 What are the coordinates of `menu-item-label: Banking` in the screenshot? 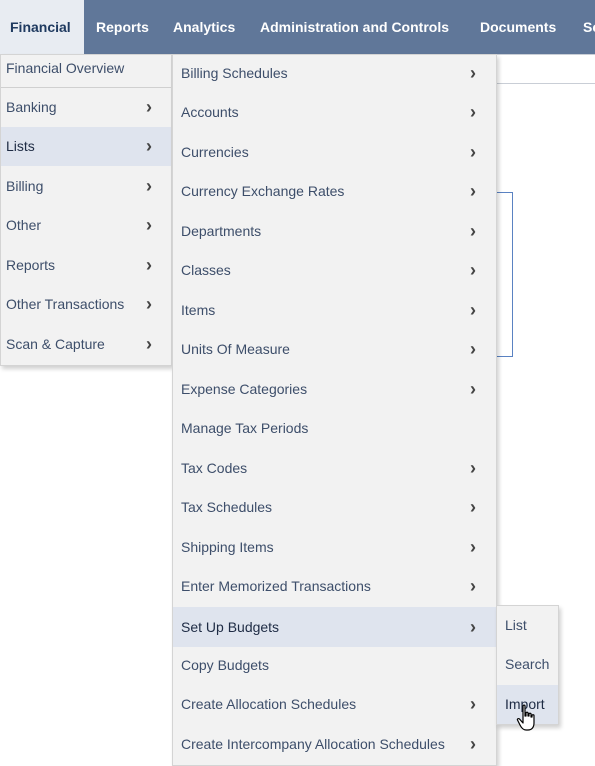 It's located at (31, 107).